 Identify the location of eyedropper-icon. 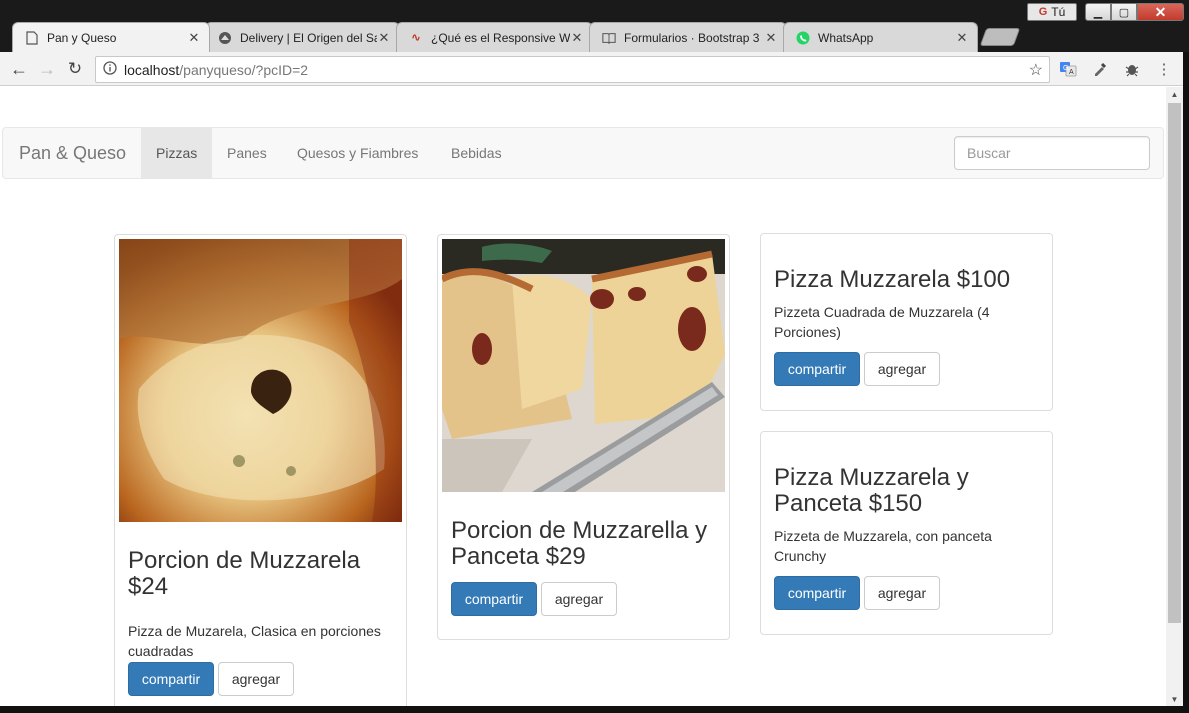
(1100, 69).